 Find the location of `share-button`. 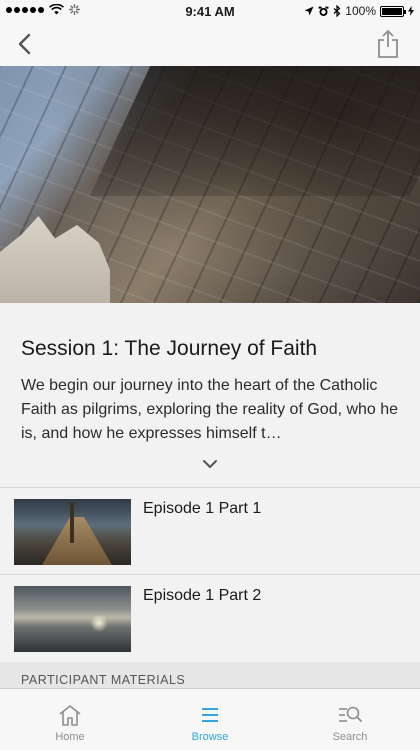

share-button is located at coordinates (388, 44).